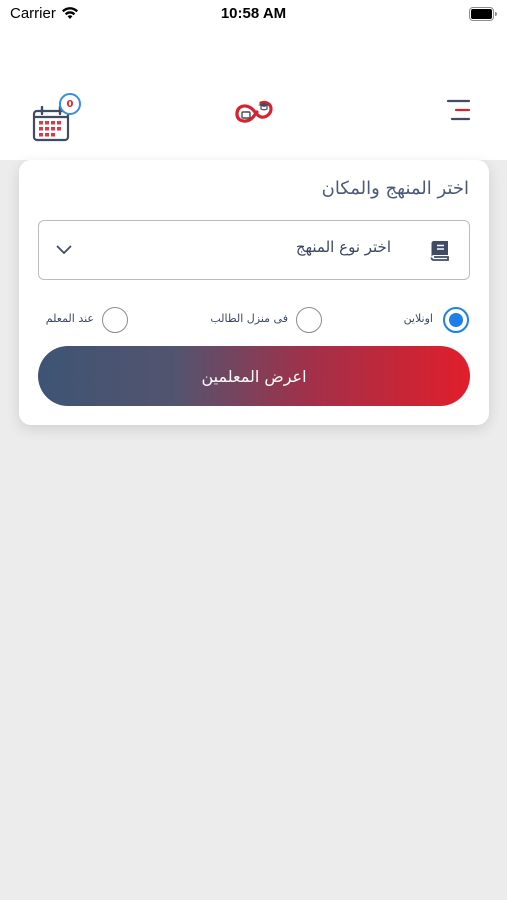  I want to click on radio-student-home-label: فى منزل الطالب, so click(249, 318).